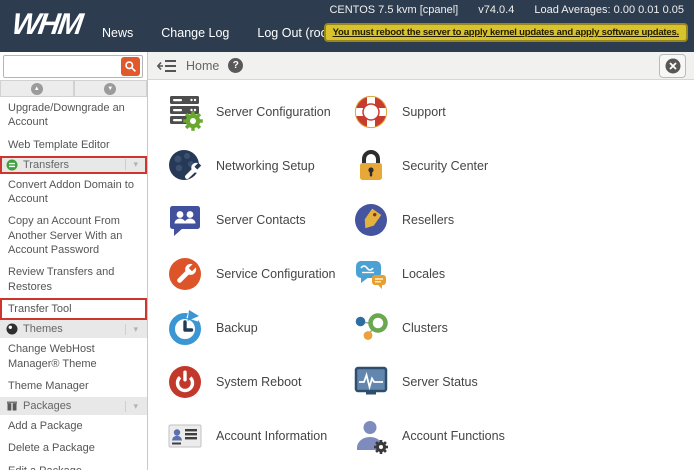 The height and width of the screenshot is (470, 694). What do you see at coordinates (453, 436) in the screenshot?
I see `app-group-label: Account Functions` at bounding box center [453, 436].